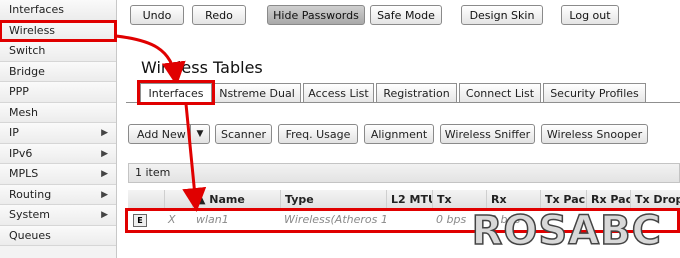 This screenshot has height=258, width=680. What do you see at coordinates (513, 199) in the screenshot?
I see `column-header-rx: Rx` at bounding box center [513, 199].